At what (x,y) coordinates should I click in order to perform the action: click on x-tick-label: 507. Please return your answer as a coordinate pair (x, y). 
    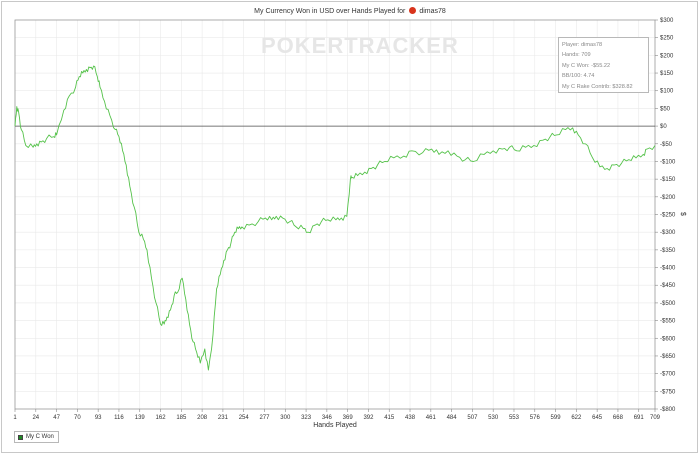
    Looking at the image, I should click on (472, 418).